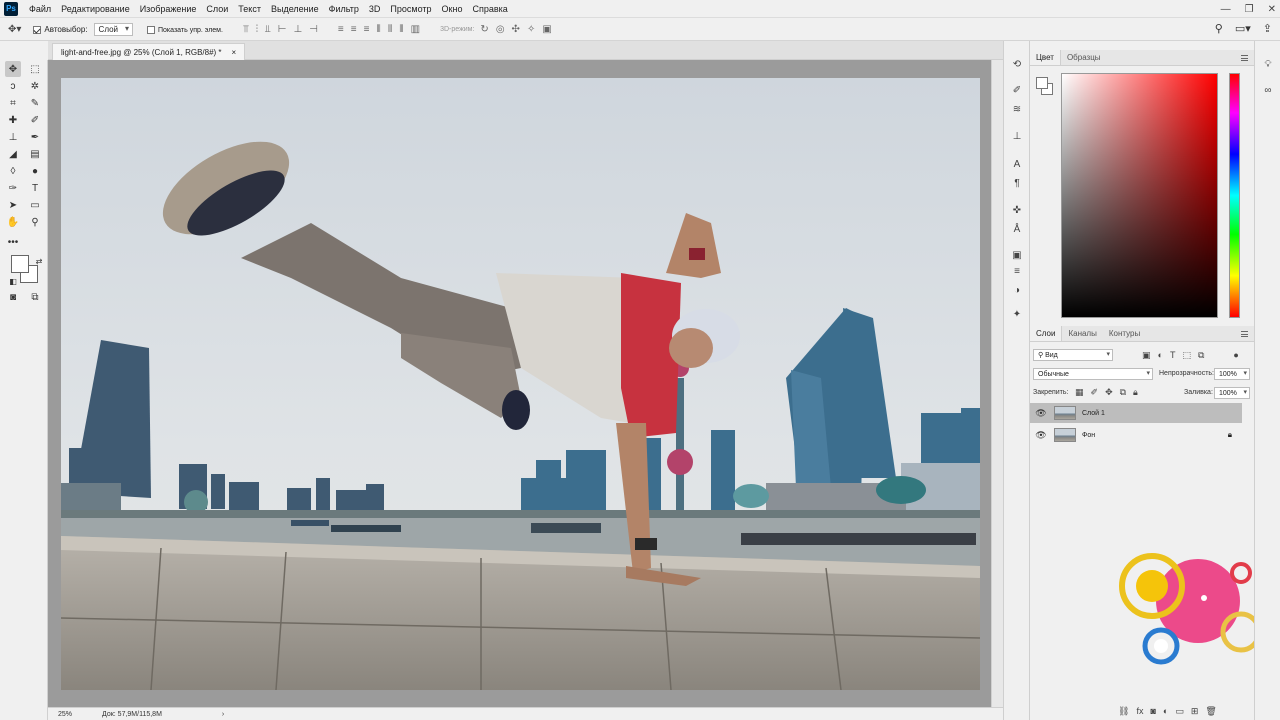  What do you see at coordinates (1235, 355) in the screenshot?
I see `filter-toggle-icon: ●` at bounding box center [1235, 355].